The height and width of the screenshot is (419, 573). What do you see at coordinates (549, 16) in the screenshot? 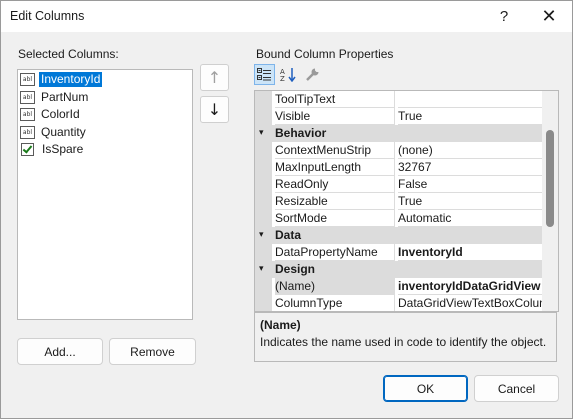
I see `close-button: ✕` at bounding box center [549, 16].